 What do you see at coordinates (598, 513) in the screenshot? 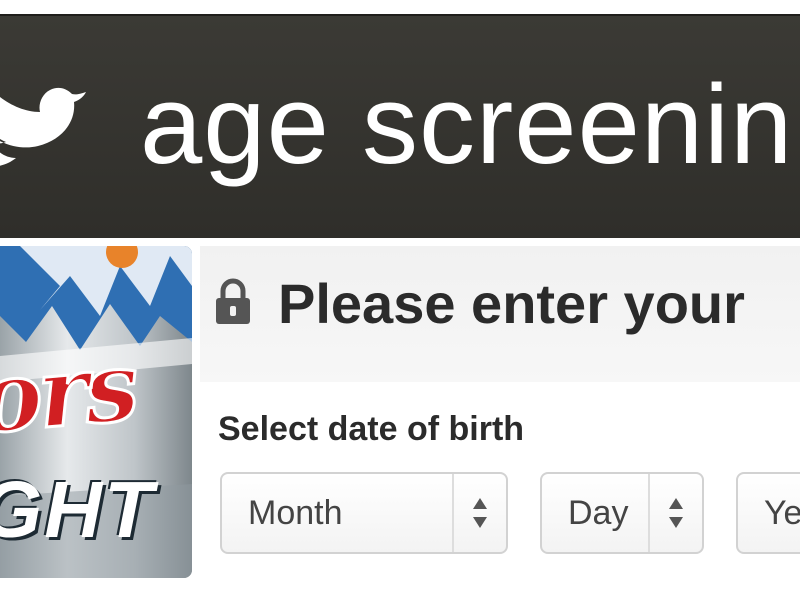
I see `day-select-value: Day` at bounding box center [598, 513].